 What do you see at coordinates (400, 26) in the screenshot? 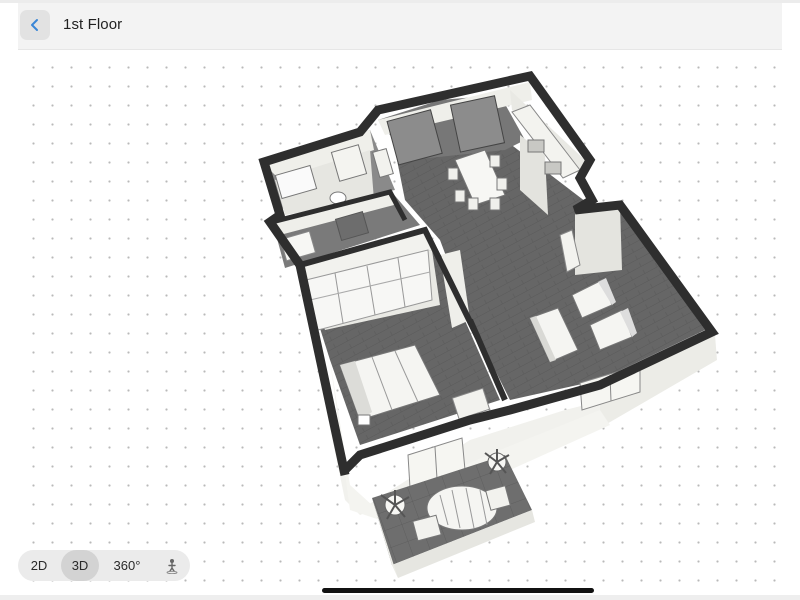
I see `top-bar: 1st Floor` at bounding box center [400, 26].